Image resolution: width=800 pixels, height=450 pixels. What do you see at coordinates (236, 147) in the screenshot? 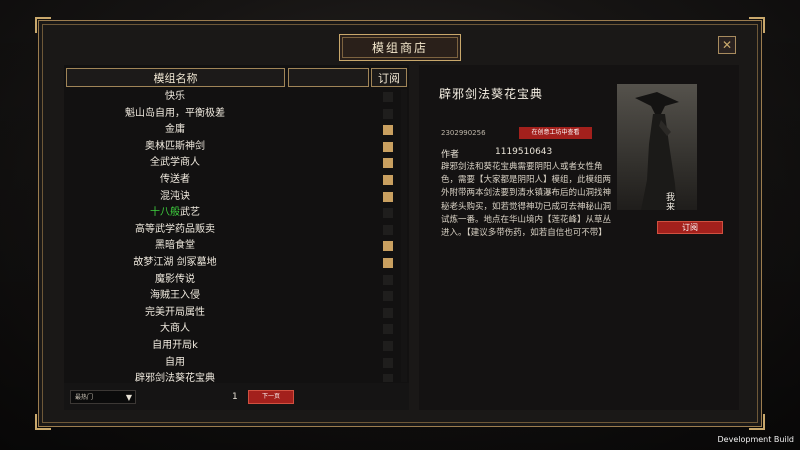
I see `list-item: 奥林匹斯神剑` at bounding box center [236, 147].